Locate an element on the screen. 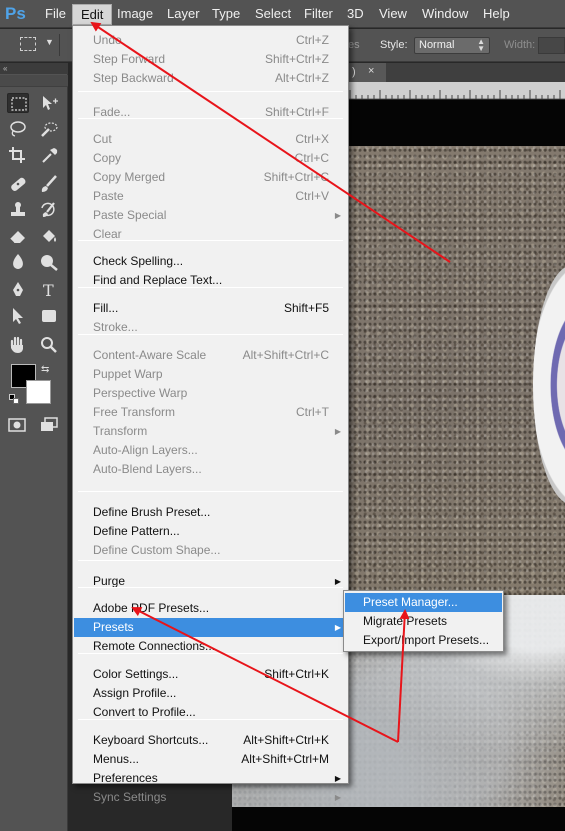  history-brush-icon is located at coordinates (49, 210).